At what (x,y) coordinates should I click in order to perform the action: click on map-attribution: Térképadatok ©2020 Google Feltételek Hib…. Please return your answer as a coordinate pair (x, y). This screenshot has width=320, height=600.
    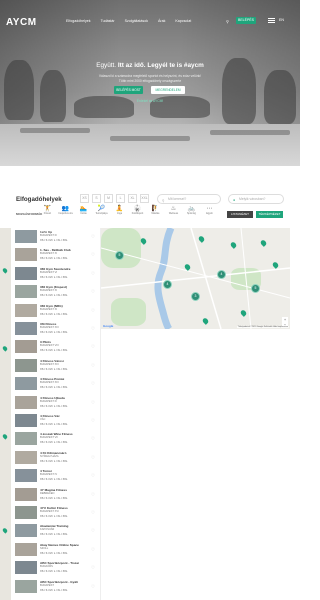
    Looking at the image, I should click on (262, 327).